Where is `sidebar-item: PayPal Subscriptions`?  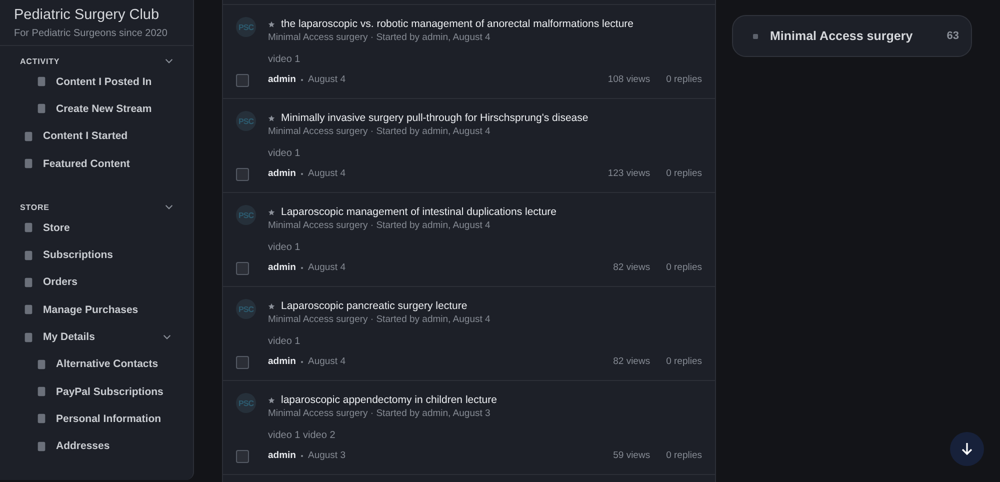
sidebar-item: PayPal Subscriptions is located at coordinates (96, 392).